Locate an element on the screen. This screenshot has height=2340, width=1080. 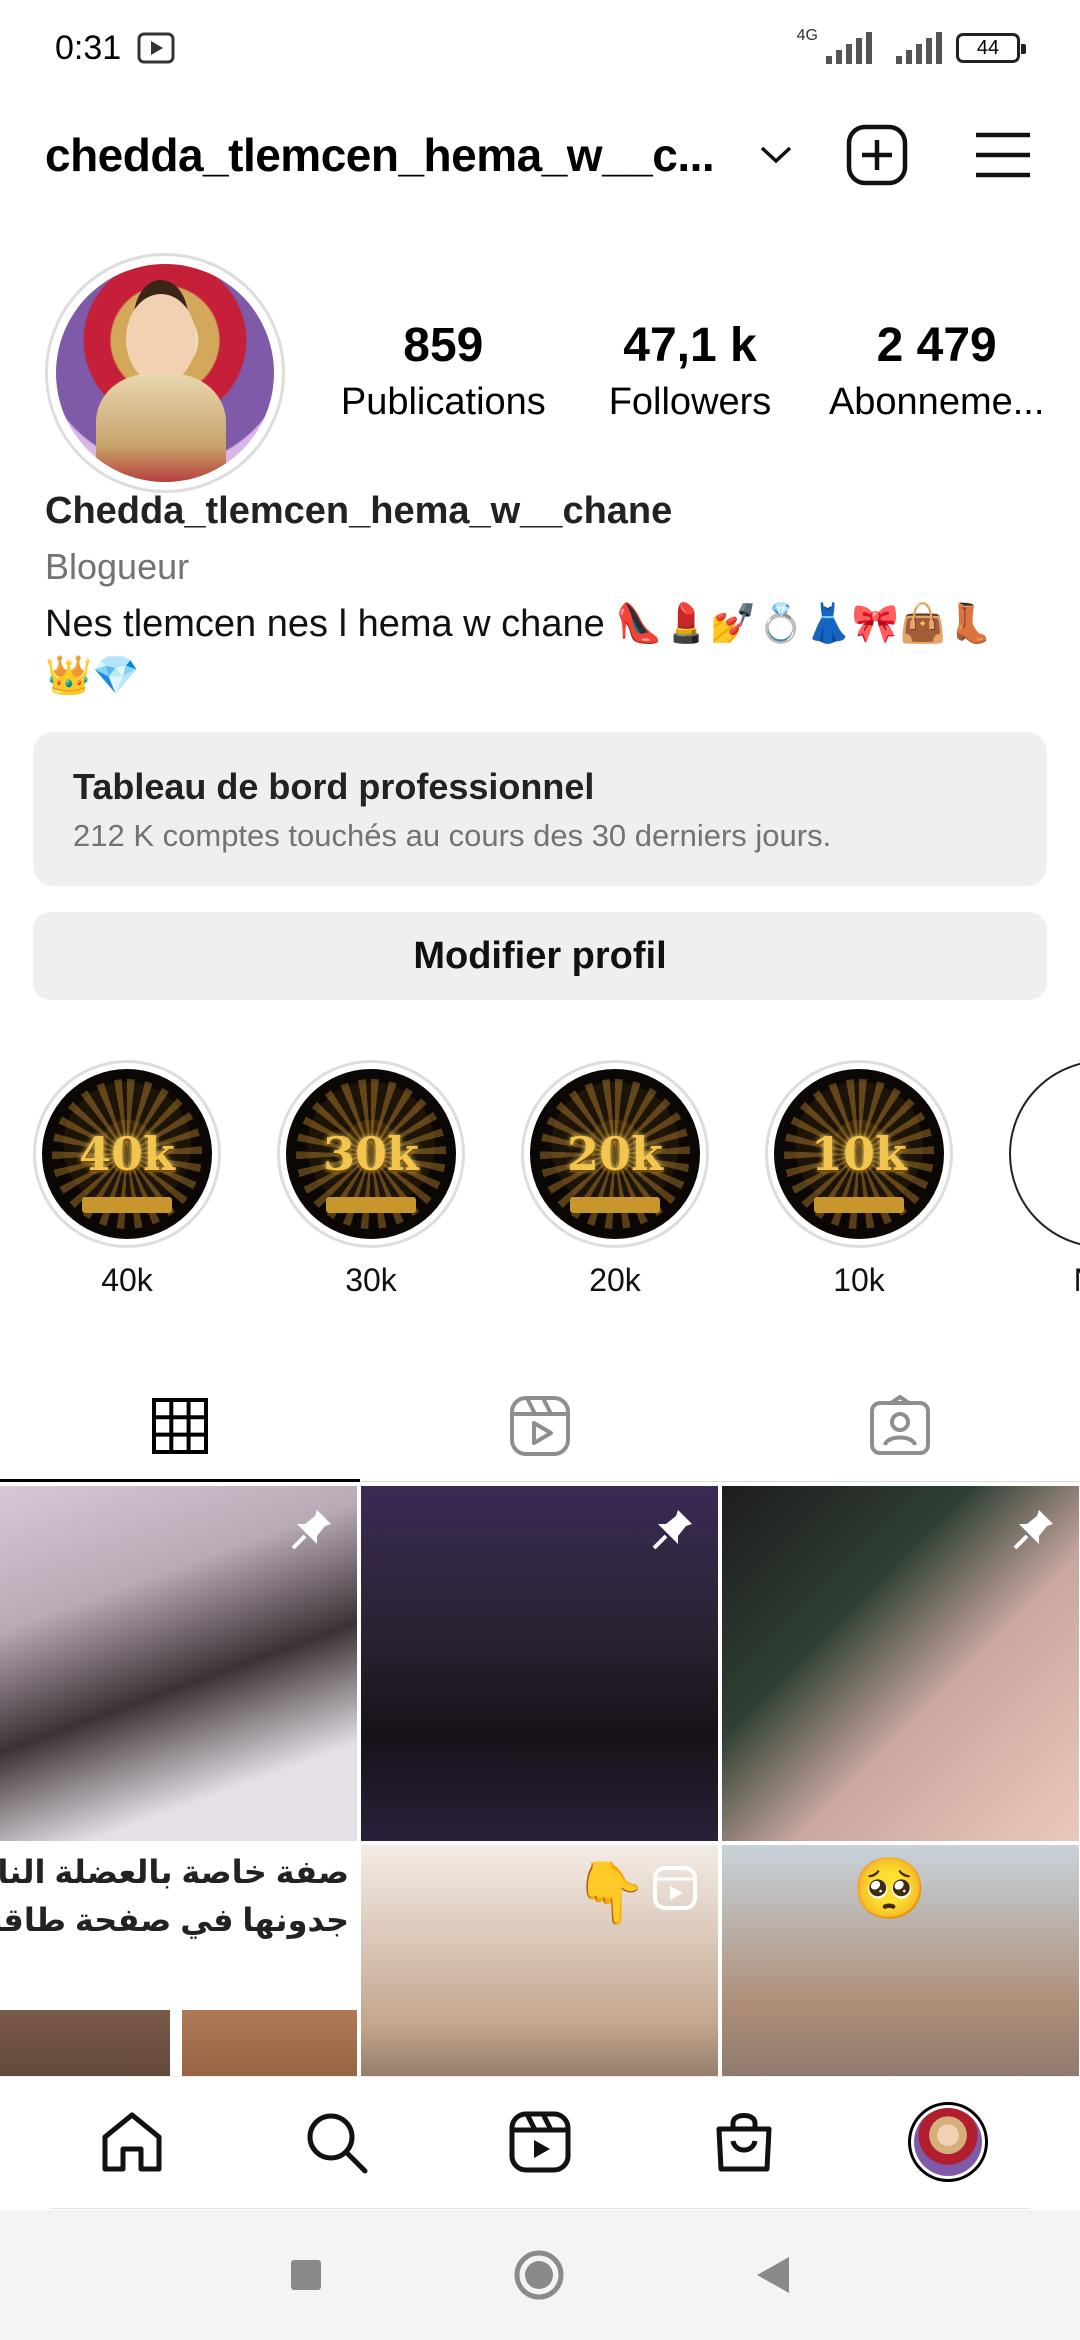
nav-profile is located at coordinates (948, 2141).